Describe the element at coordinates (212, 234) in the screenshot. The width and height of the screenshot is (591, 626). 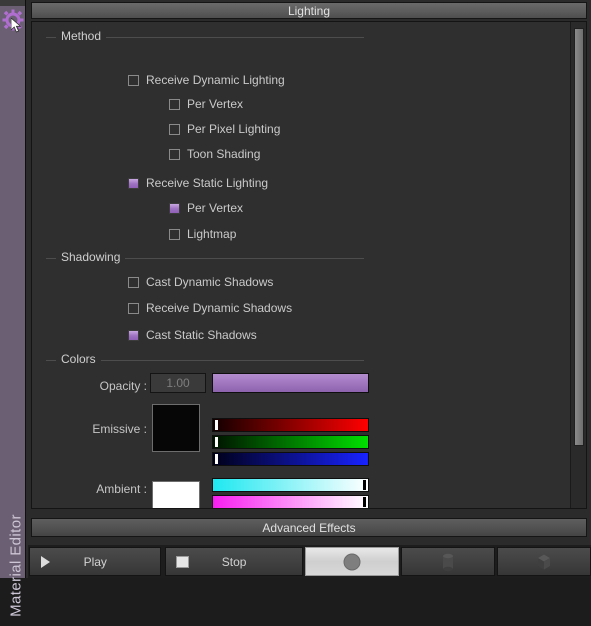
I see `checkbox-label: Lightmap` at that location.